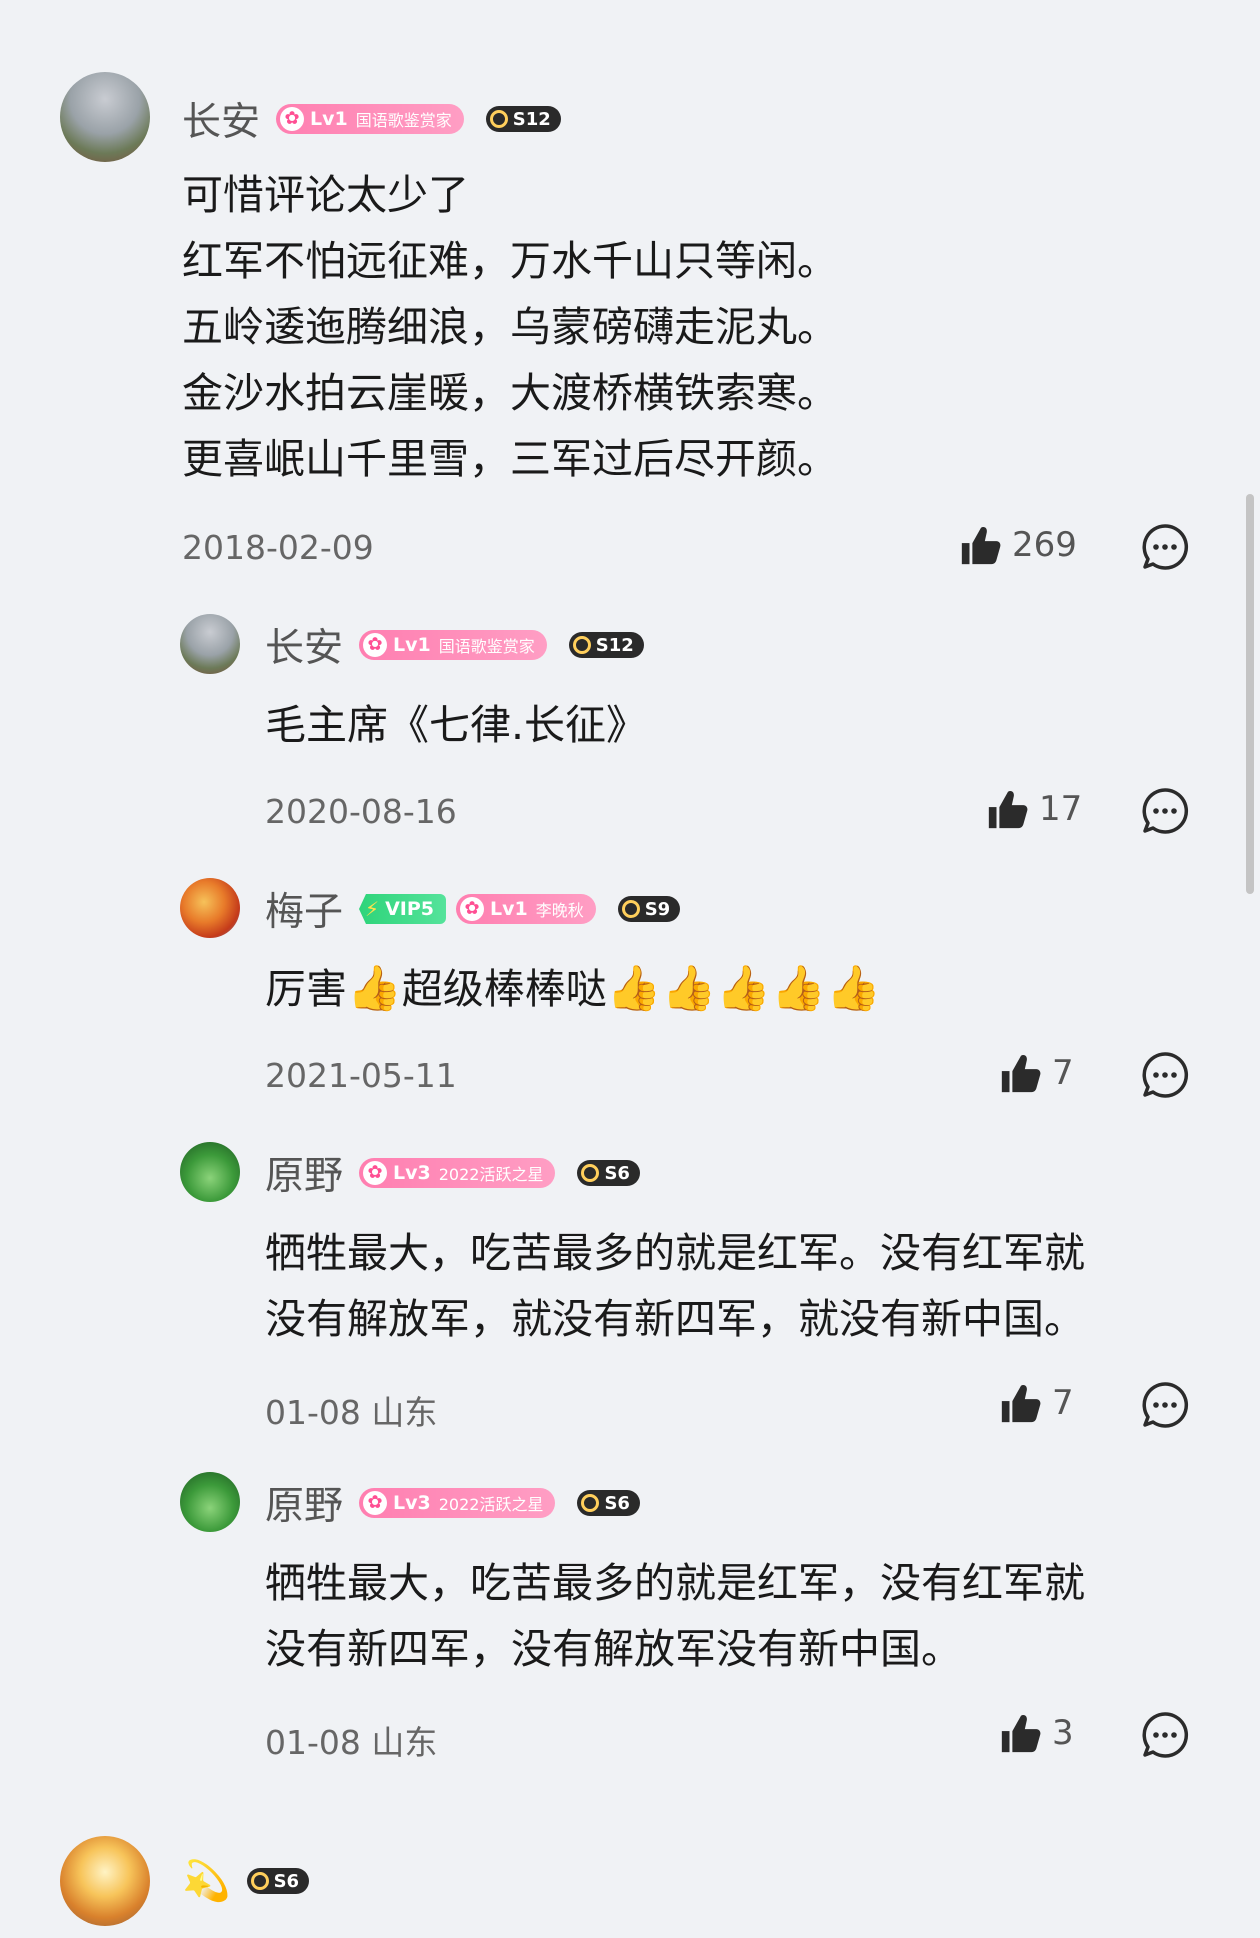  Describe the element at coordinates (278, 547) in the screenshot. I see `comment-date: 2018-02-09` at that location.